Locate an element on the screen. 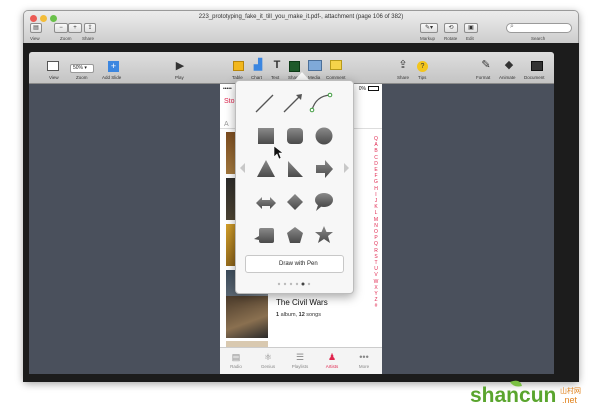 This screenshot has height=417, width=600. shape-library-svg is located at coordinates (294, 189).